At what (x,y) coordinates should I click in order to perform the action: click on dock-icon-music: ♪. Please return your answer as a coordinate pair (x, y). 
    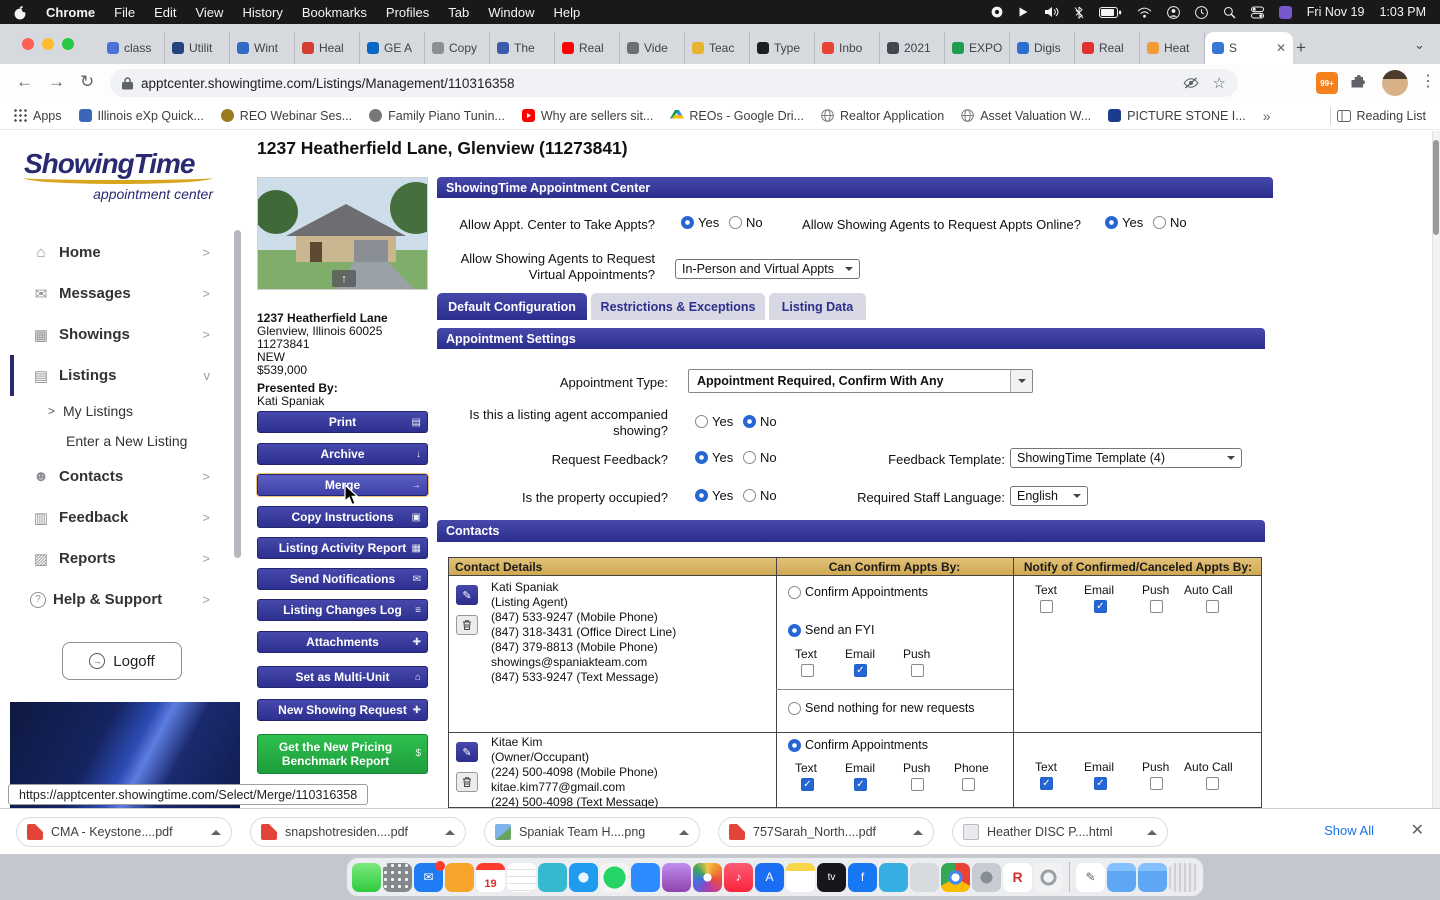
    Looking at the image, I should click on (738, 877).